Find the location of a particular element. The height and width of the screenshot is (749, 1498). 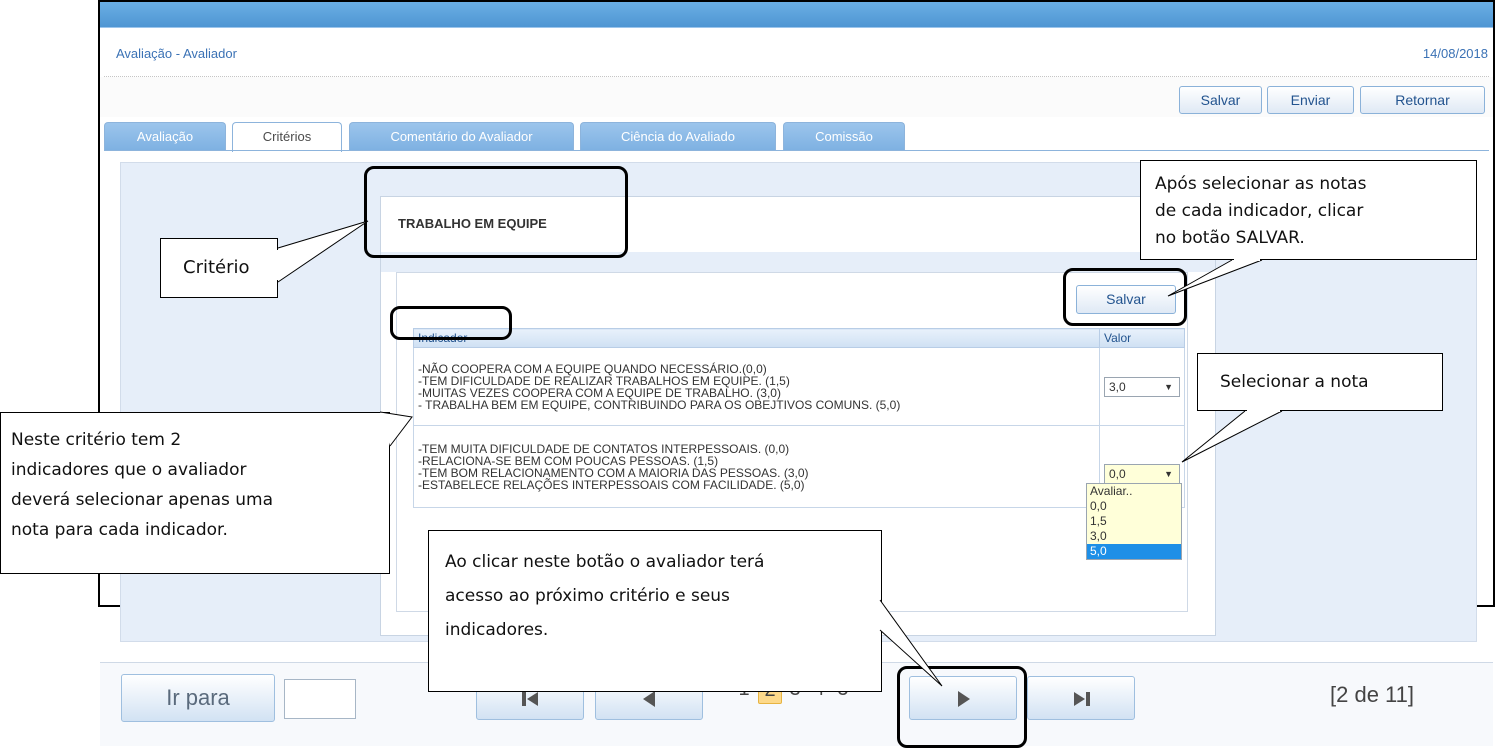

pointer-next-tip is located at coordinates (911, 643).